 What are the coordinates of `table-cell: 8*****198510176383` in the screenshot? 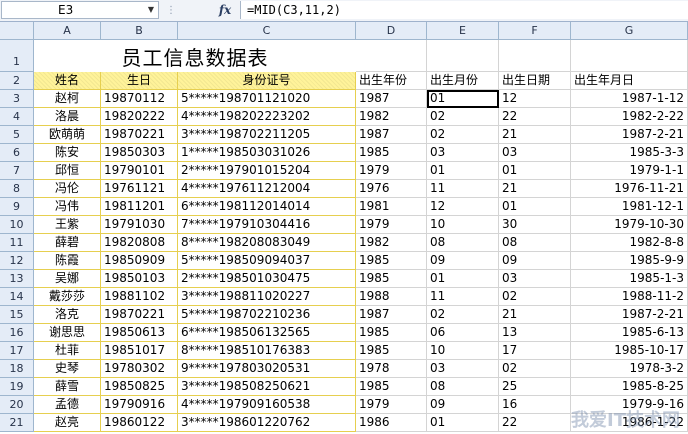 It's located at (267, 351).